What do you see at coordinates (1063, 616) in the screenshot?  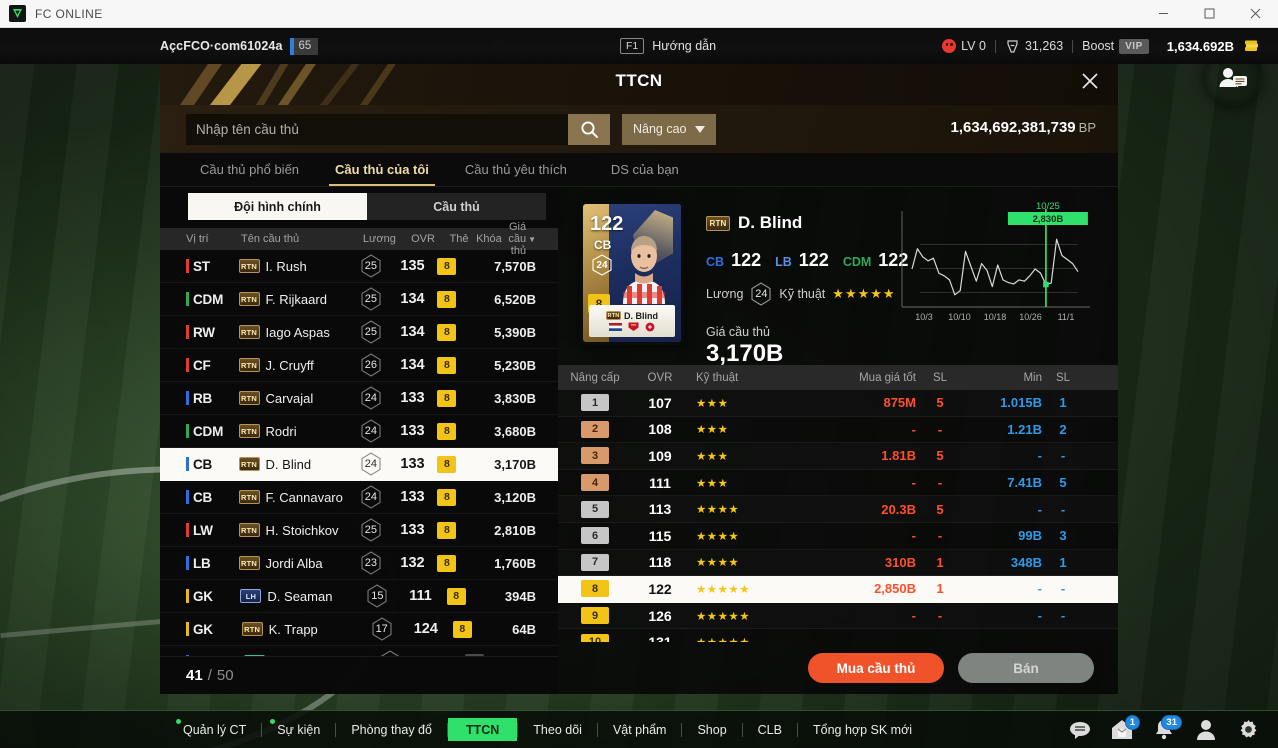 I see `upgrade-min-qty: -` at bounding box center [1063, 616].